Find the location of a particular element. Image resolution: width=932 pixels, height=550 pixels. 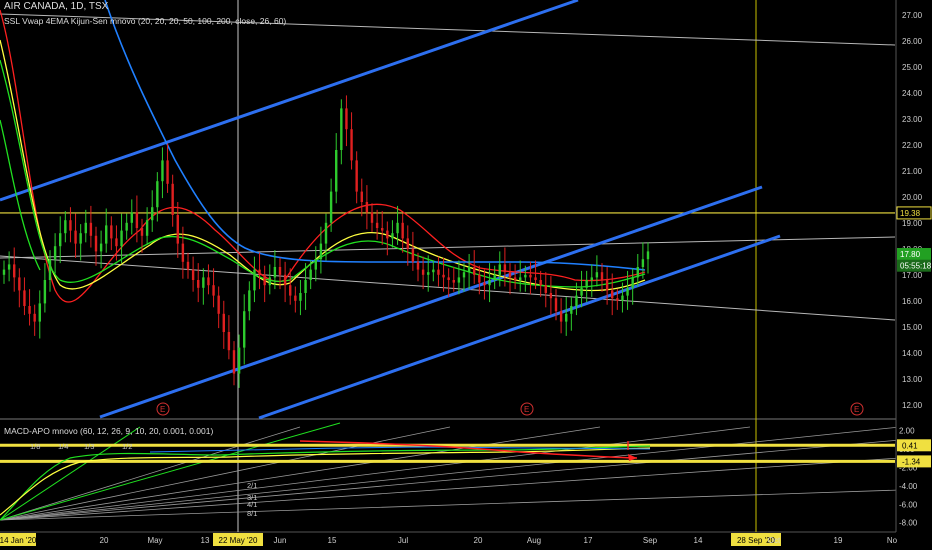

first-time-label: 14 Jan '20 is located at coordinates (18, 540).